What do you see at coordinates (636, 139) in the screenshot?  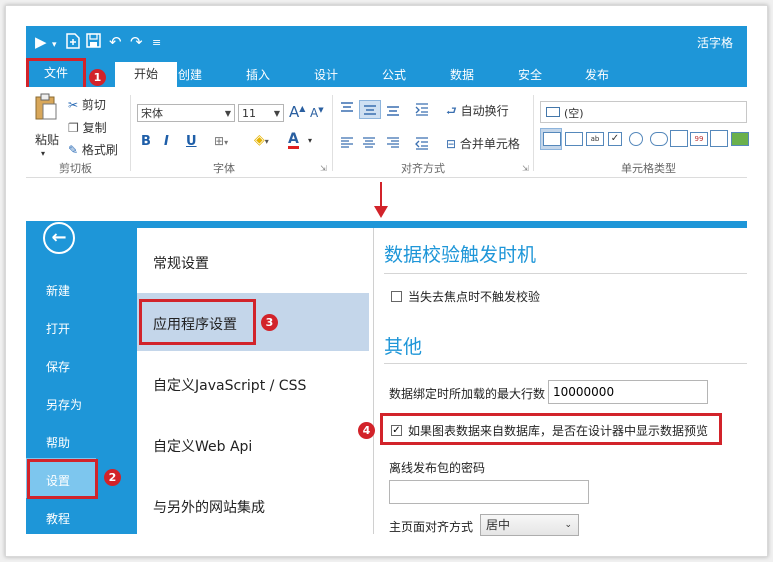 I see `radio-icon` at bounding box center [636, 139].